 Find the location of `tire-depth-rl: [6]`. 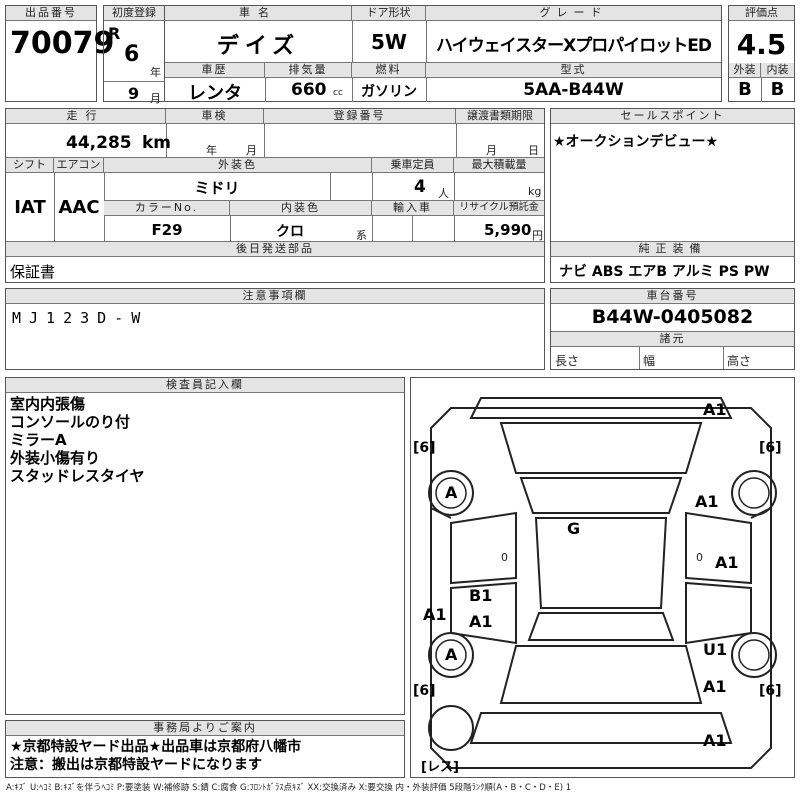

tire-depth-rl: [6] is located at coordinates (424, 691).